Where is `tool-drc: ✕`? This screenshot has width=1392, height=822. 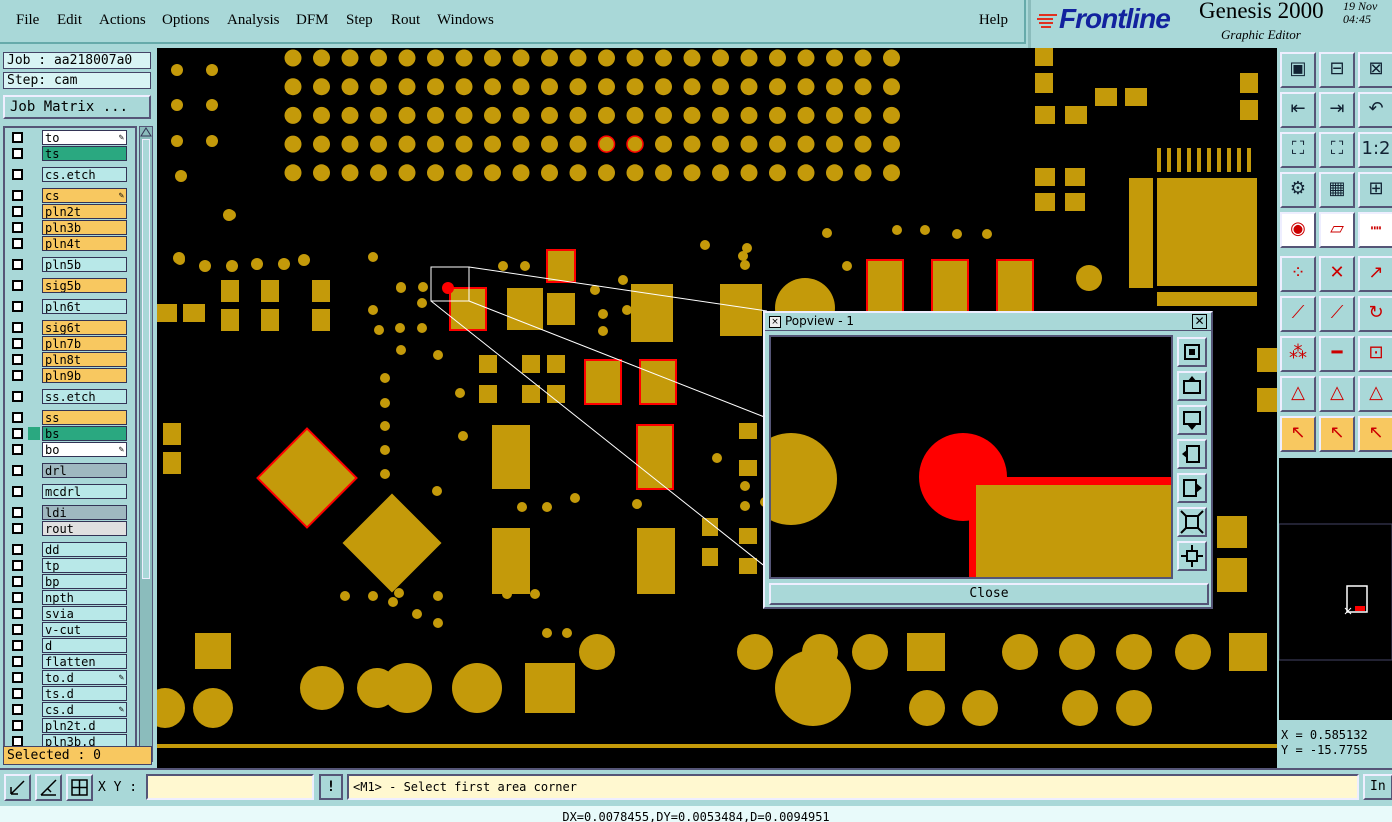
tool-drc: ✕ is located at coordinates (1337, 274).